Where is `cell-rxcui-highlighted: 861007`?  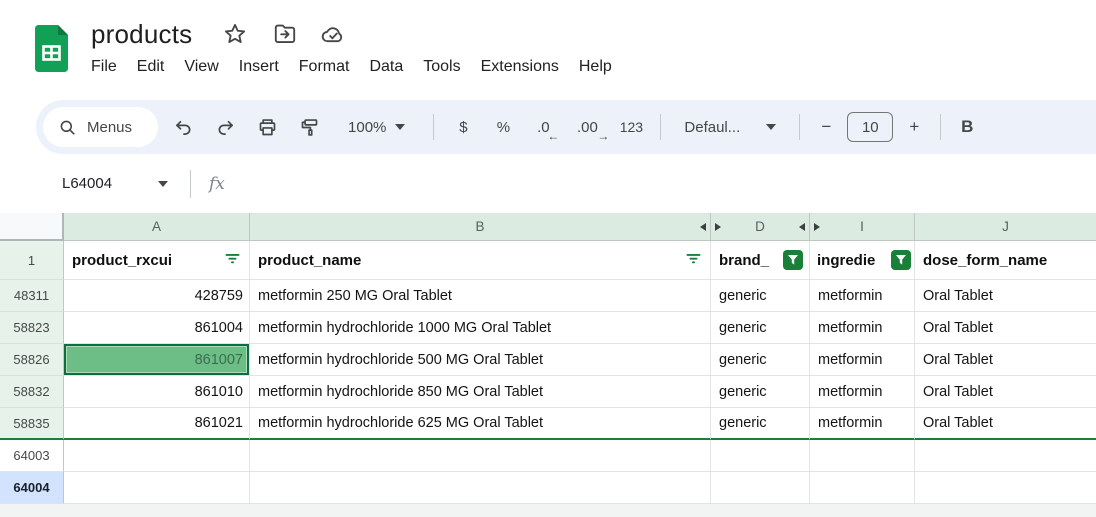 cell-rxcui-highlighted: 861007 is located at coordinates (157, 360).